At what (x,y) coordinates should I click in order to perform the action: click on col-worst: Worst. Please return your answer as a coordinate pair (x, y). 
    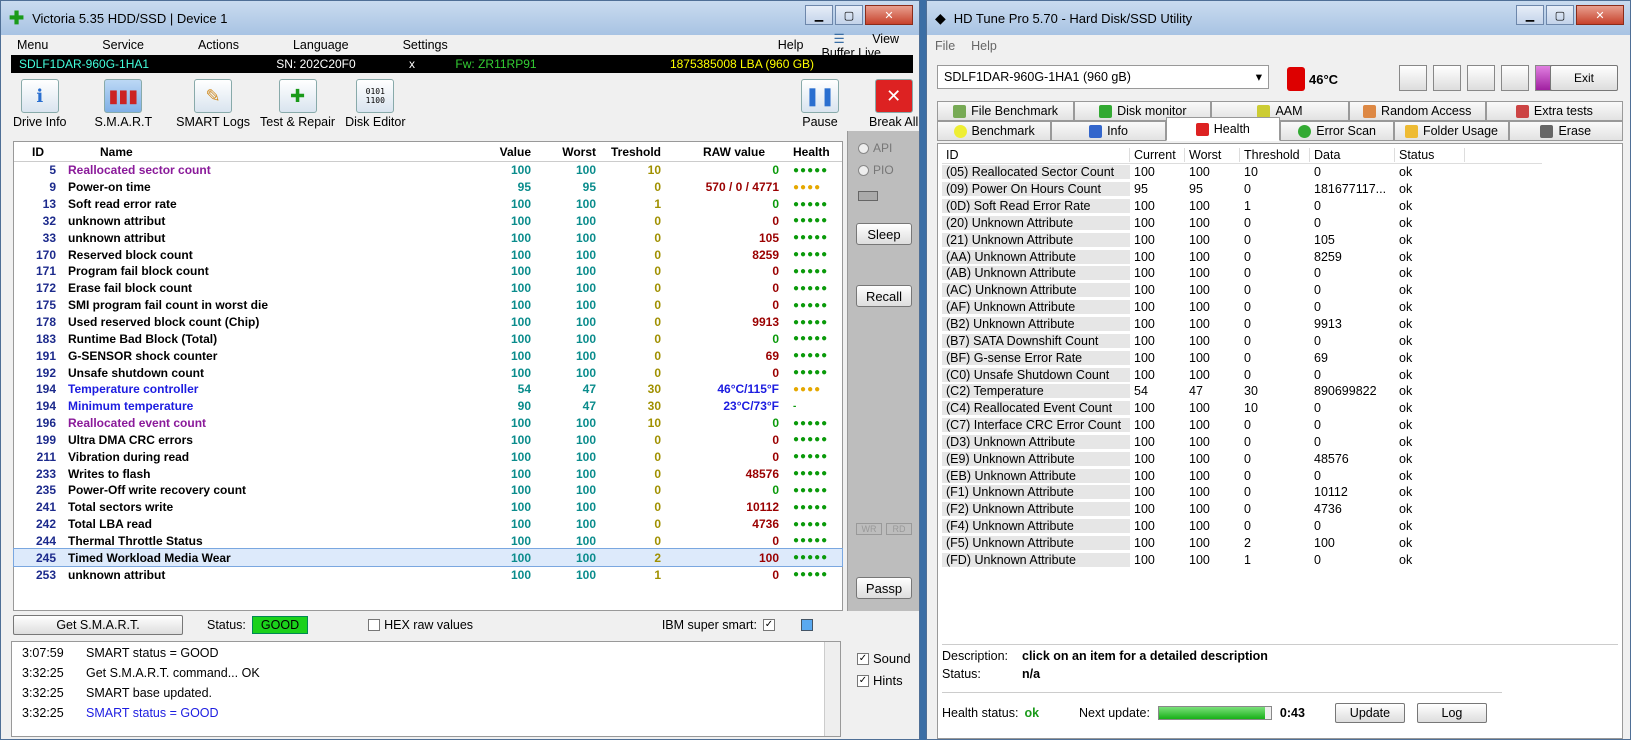
    Looking at the image, I should click on (569, 152).